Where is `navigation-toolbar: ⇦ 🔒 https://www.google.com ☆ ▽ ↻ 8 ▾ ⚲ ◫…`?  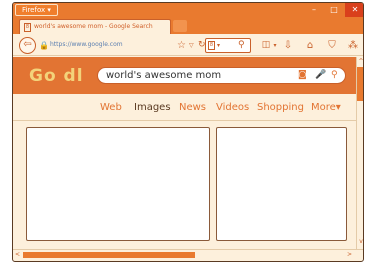
navigation-toolbar: ⇦ 🔒 https://www.google.com ☆ ▽ ↻ 8 ▾ ⚲ ◫… is located at coordinates (188, 45).